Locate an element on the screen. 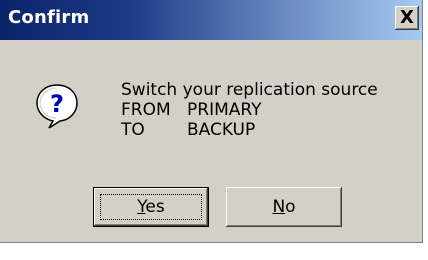  message-line-to: TO BACKUP is located at coordinates (249, 130).